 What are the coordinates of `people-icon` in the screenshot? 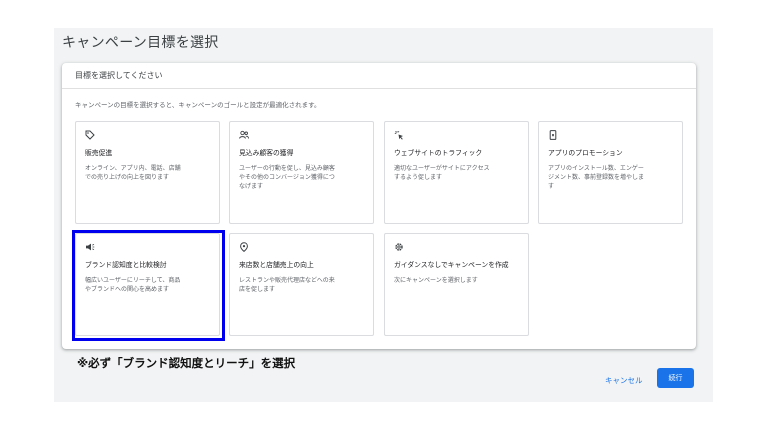 It's located at (244, 135).